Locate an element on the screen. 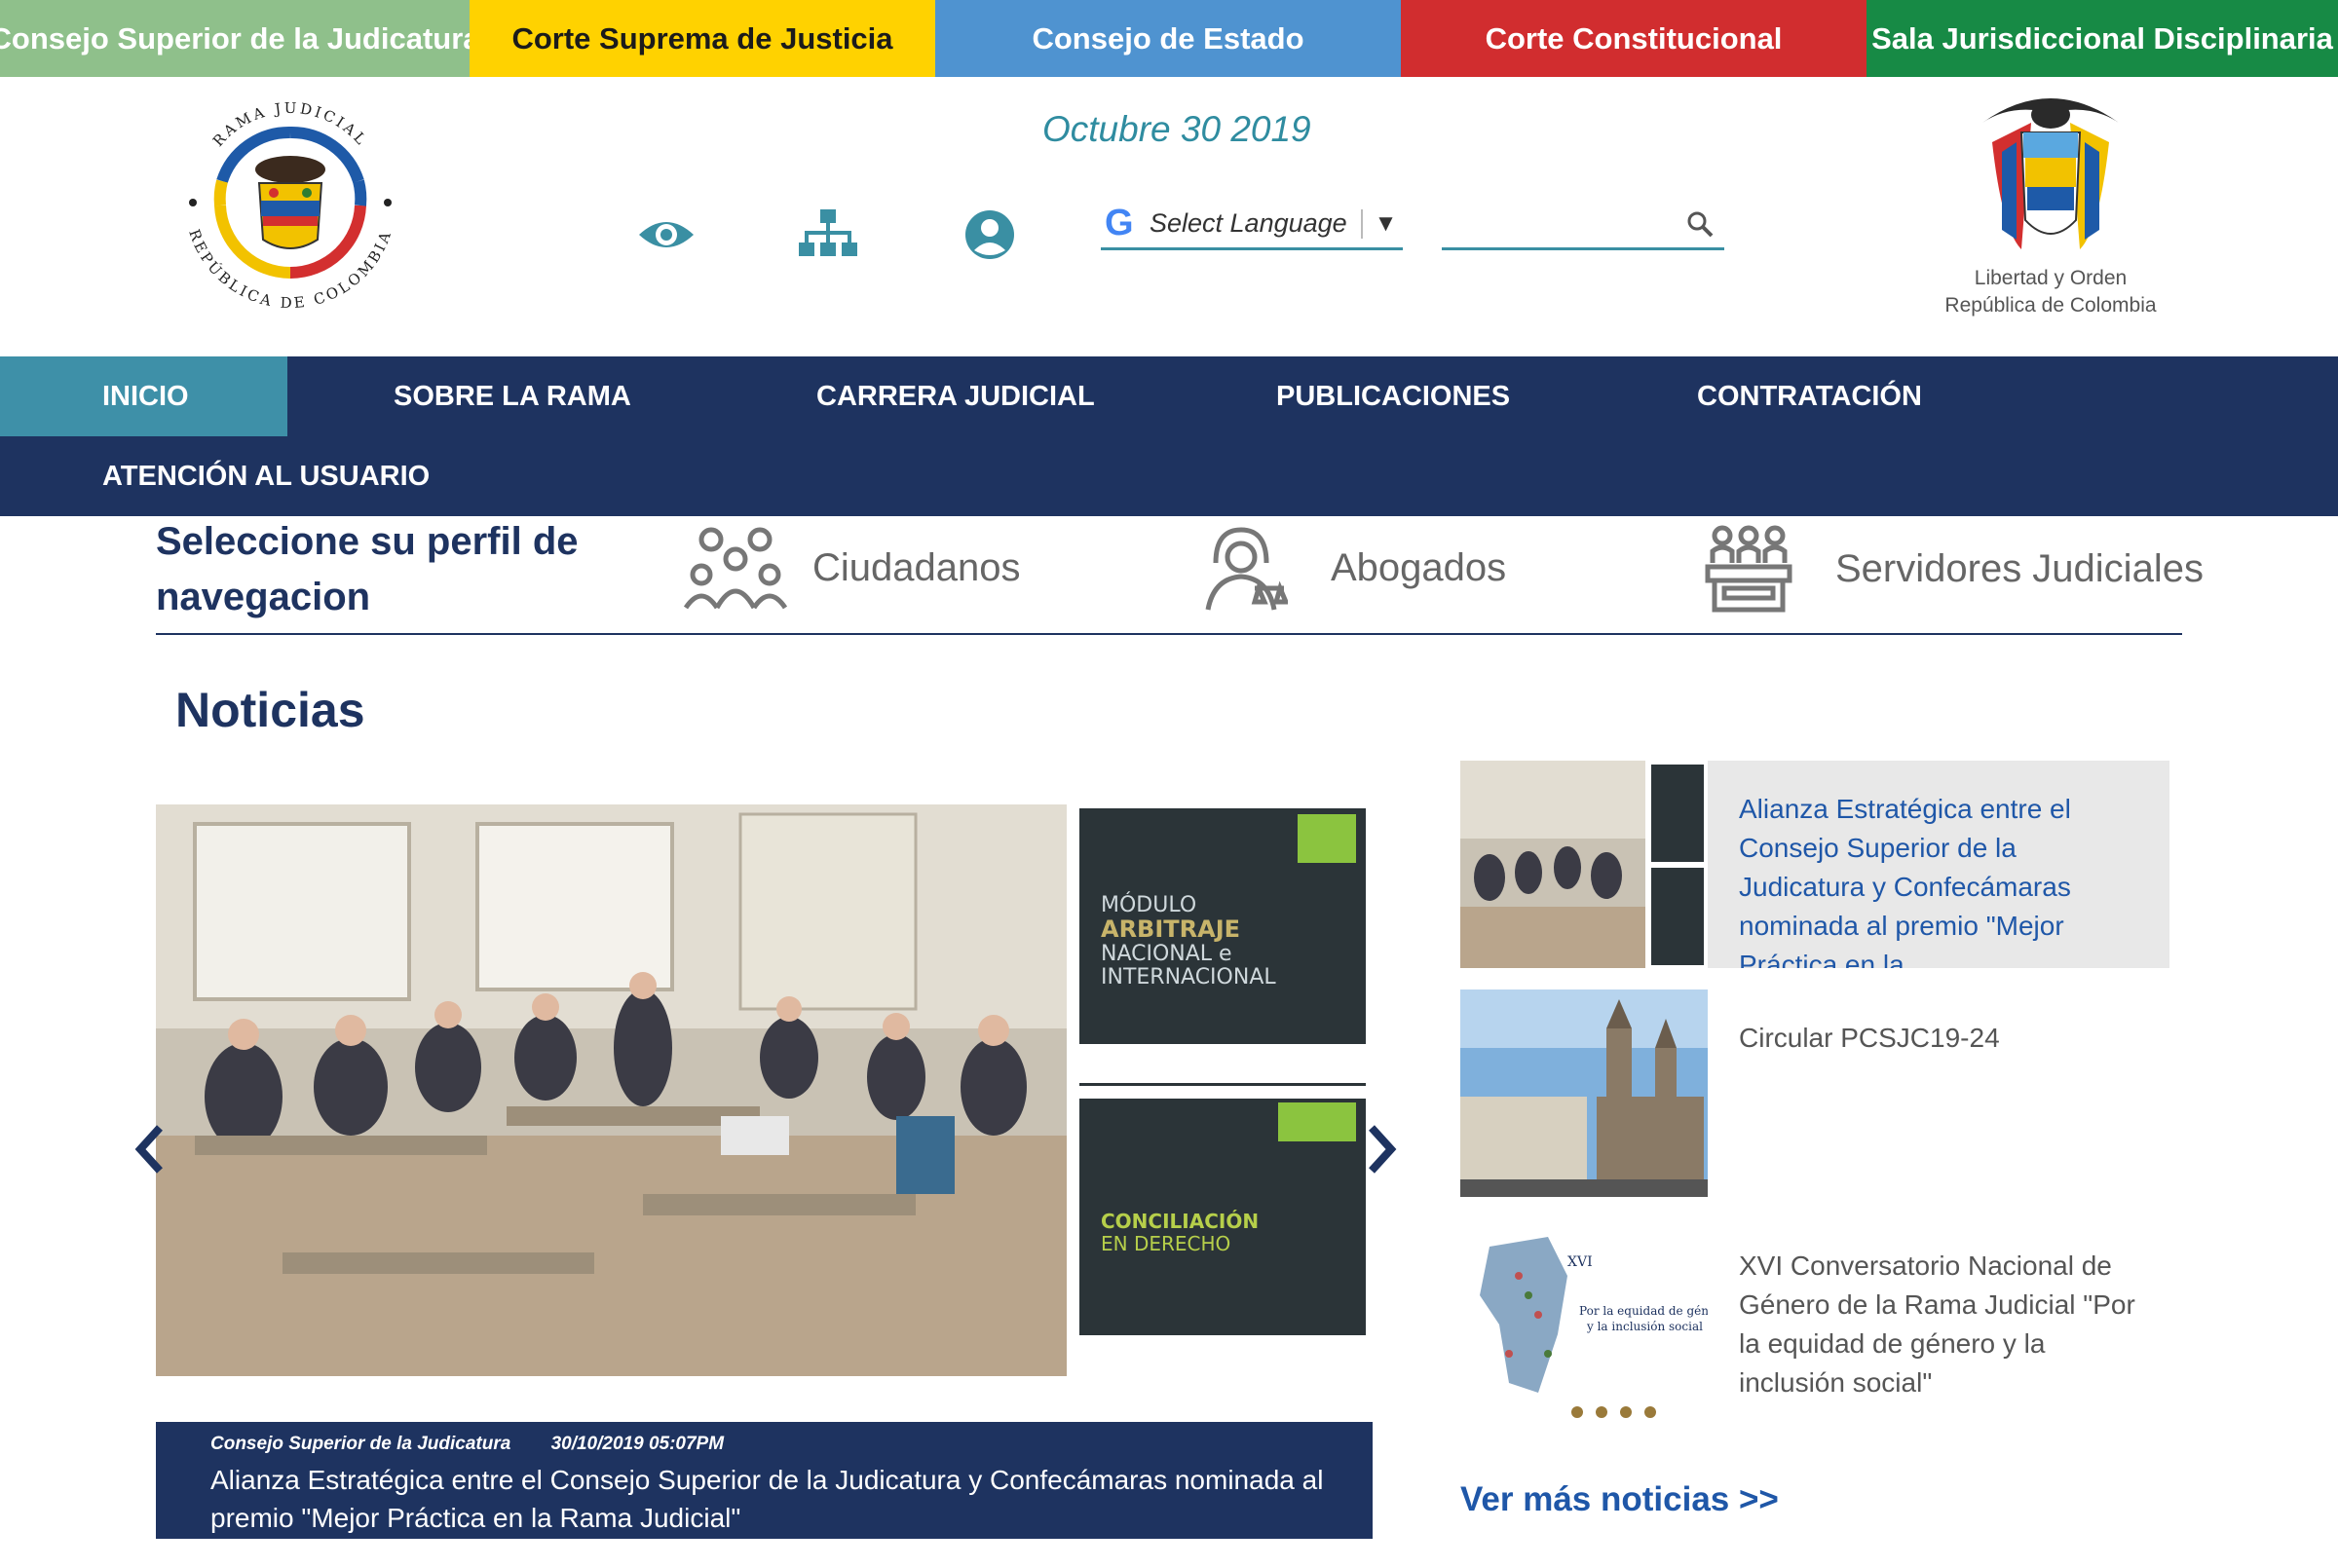  google-g-icon: G is located at coordinates (1119, 223).